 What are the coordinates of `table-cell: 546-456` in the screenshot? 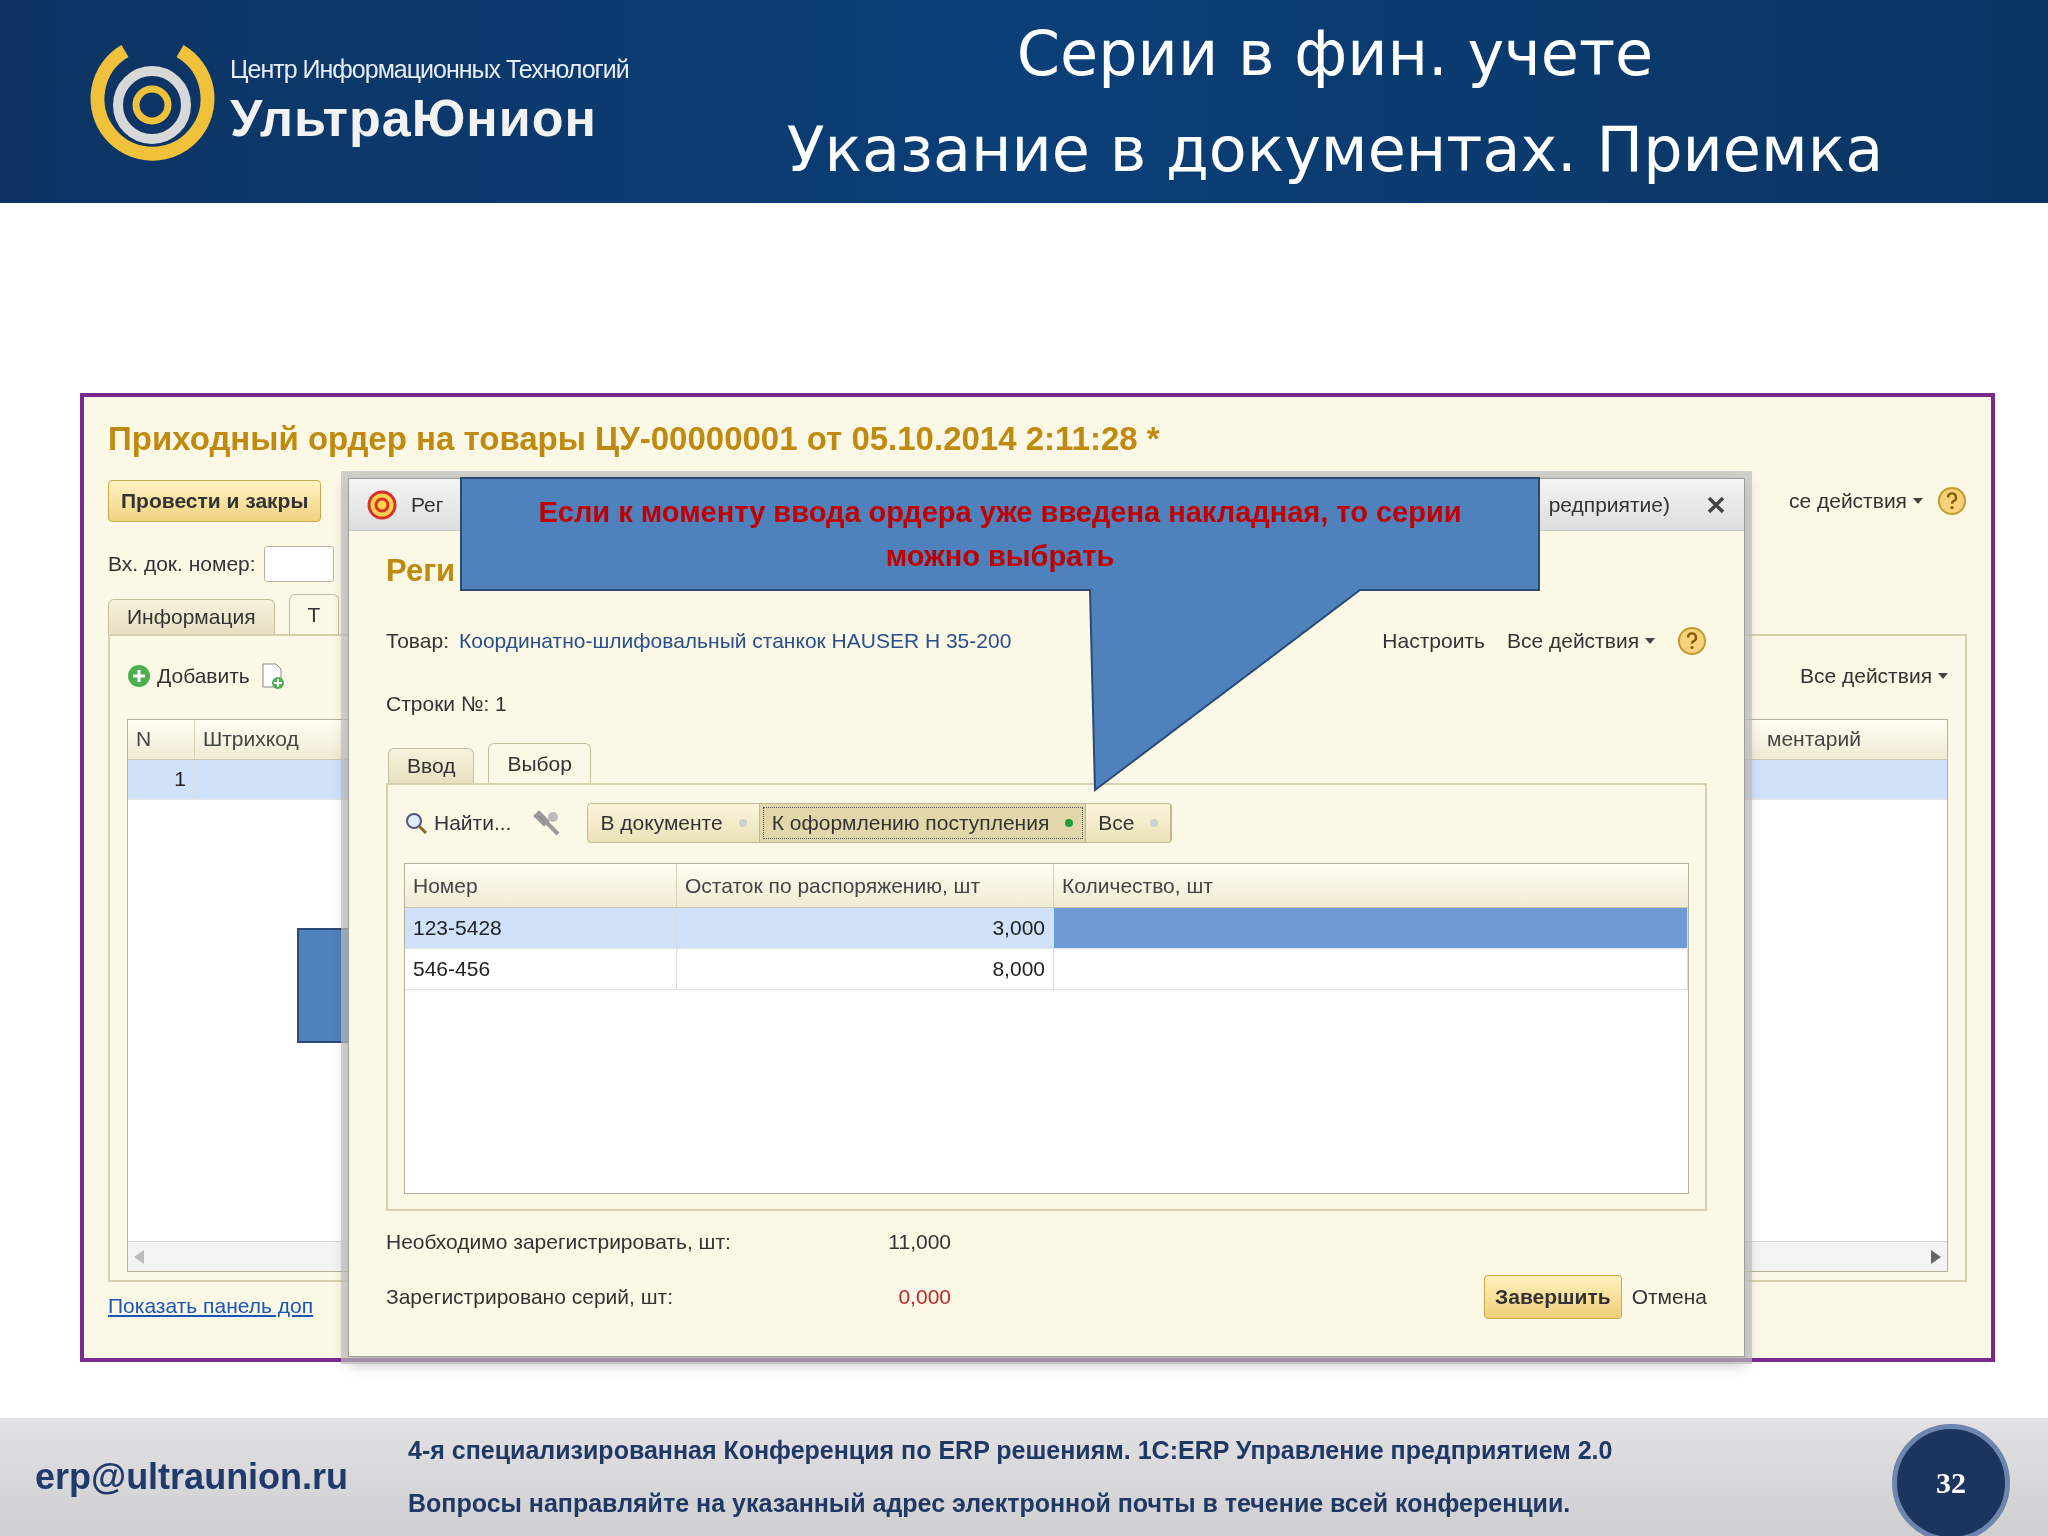 It's located at (541, 969).